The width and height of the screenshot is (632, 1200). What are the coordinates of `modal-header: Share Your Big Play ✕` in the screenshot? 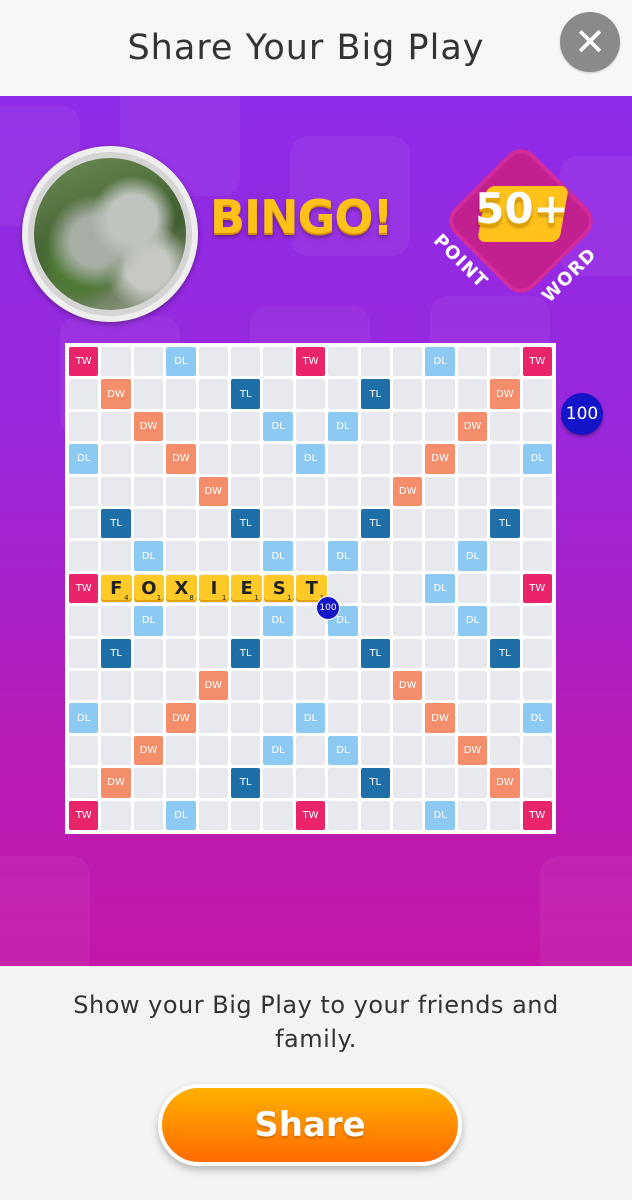 It's located at (316, 48).